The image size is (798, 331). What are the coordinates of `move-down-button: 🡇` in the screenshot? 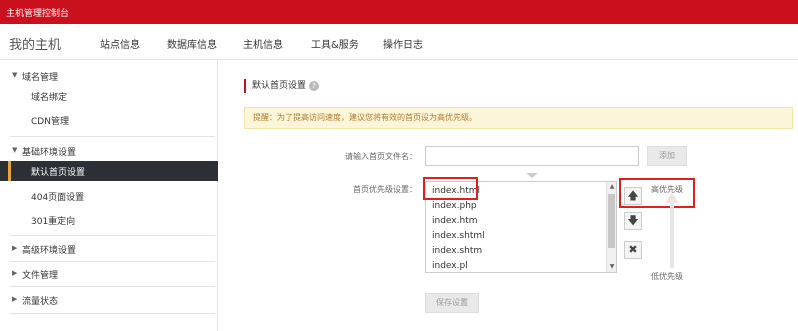 It's located at (633, 221).